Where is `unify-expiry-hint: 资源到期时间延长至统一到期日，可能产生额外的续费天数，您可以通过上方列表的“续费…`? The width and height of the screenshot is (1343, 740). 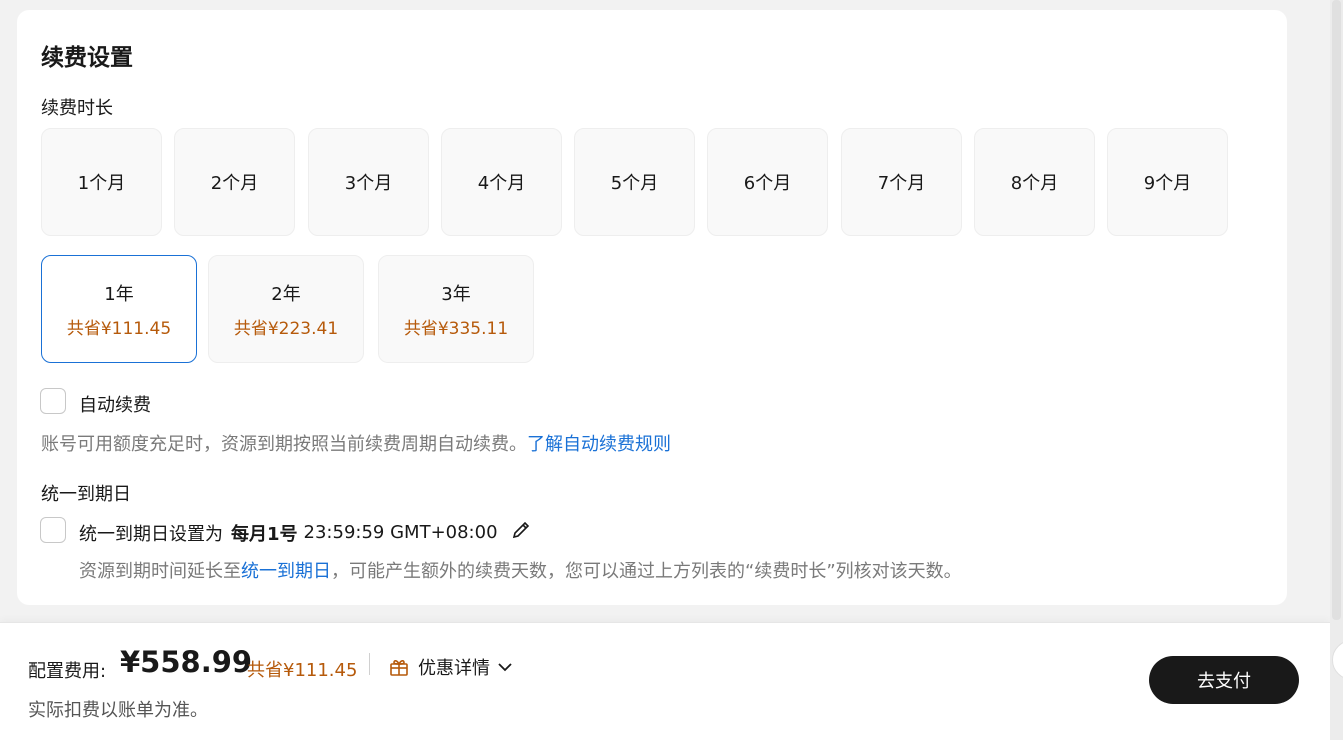 unify-expiry-hint: 资源到期时间延长至统一到期日，可能产生额外的续费天数，您可以通过上方列表的“续费… is located at coordinates (520, 571).